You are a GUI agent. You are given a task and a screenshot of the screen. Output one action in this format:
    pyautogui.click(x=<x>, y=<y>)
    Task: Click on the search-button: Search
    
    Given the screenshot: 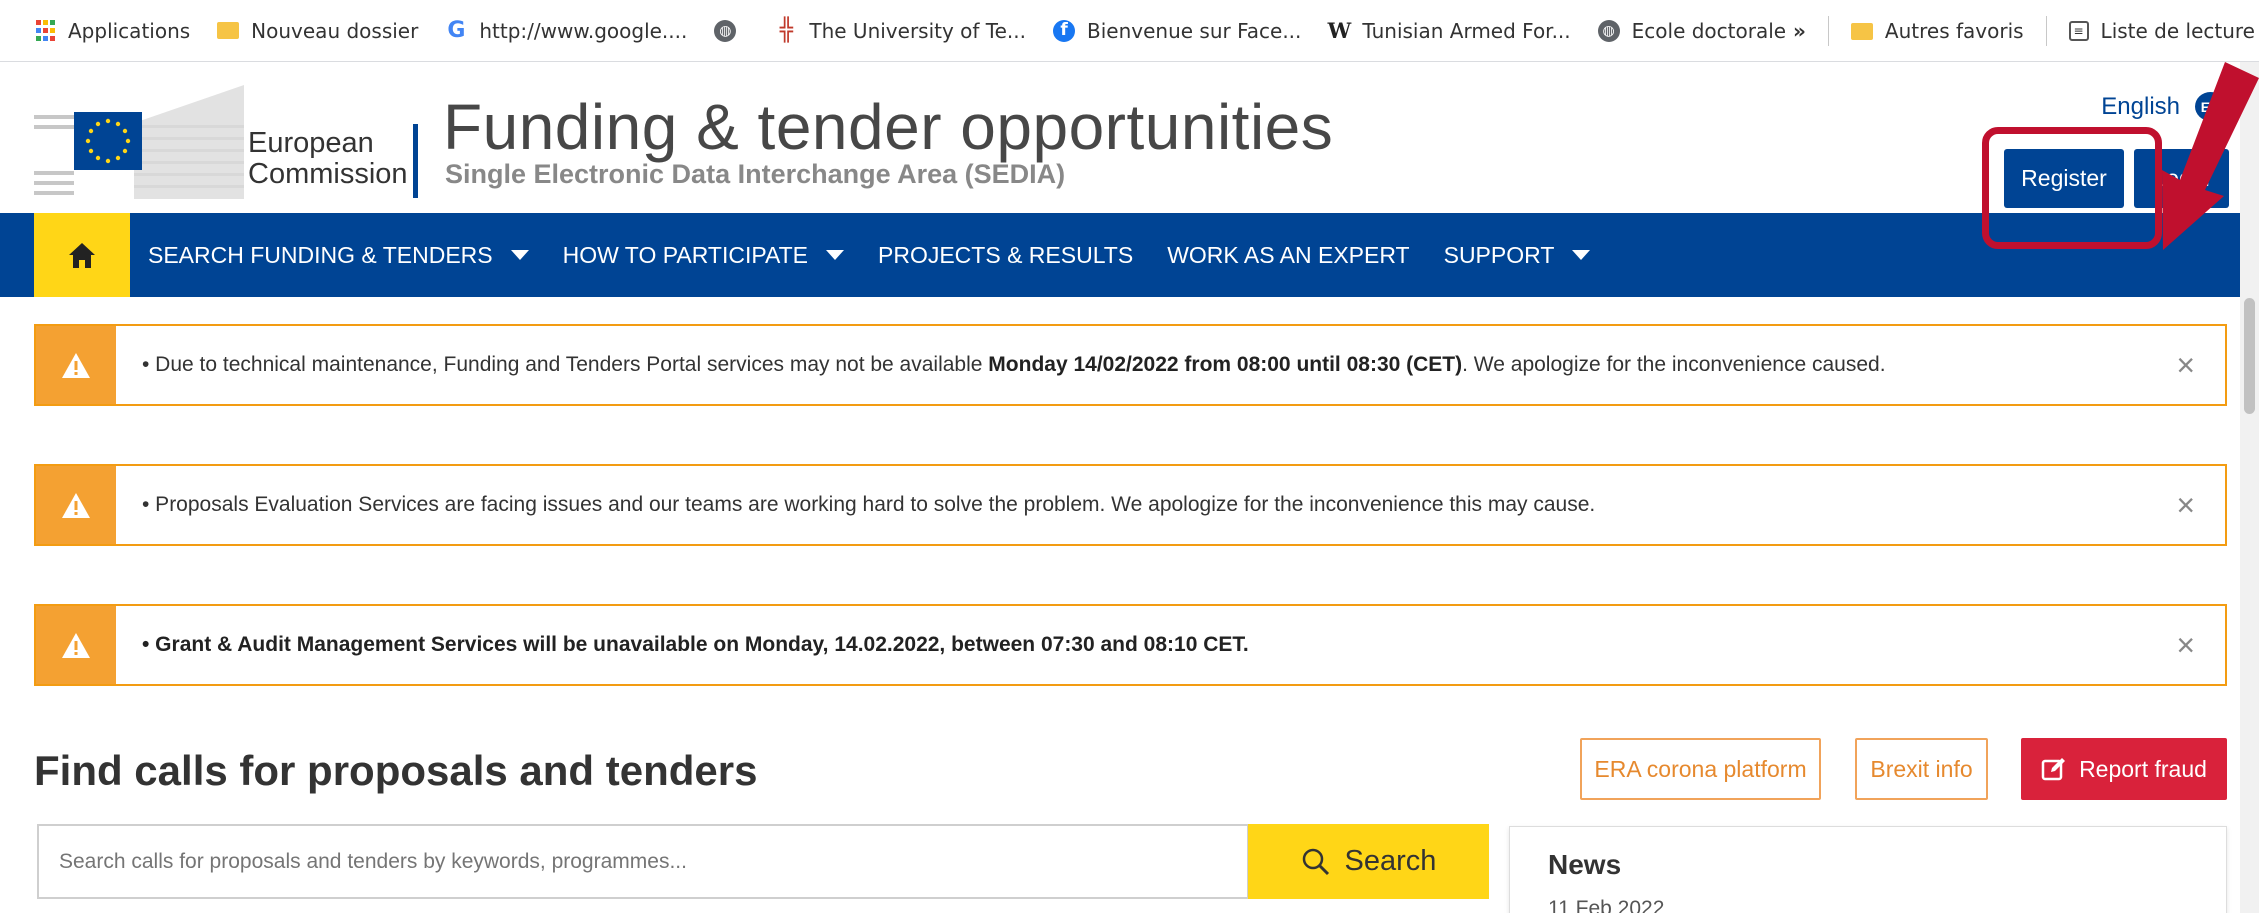 What is the action you would take?
    pyautogui.click(x=1368, y=861)
    